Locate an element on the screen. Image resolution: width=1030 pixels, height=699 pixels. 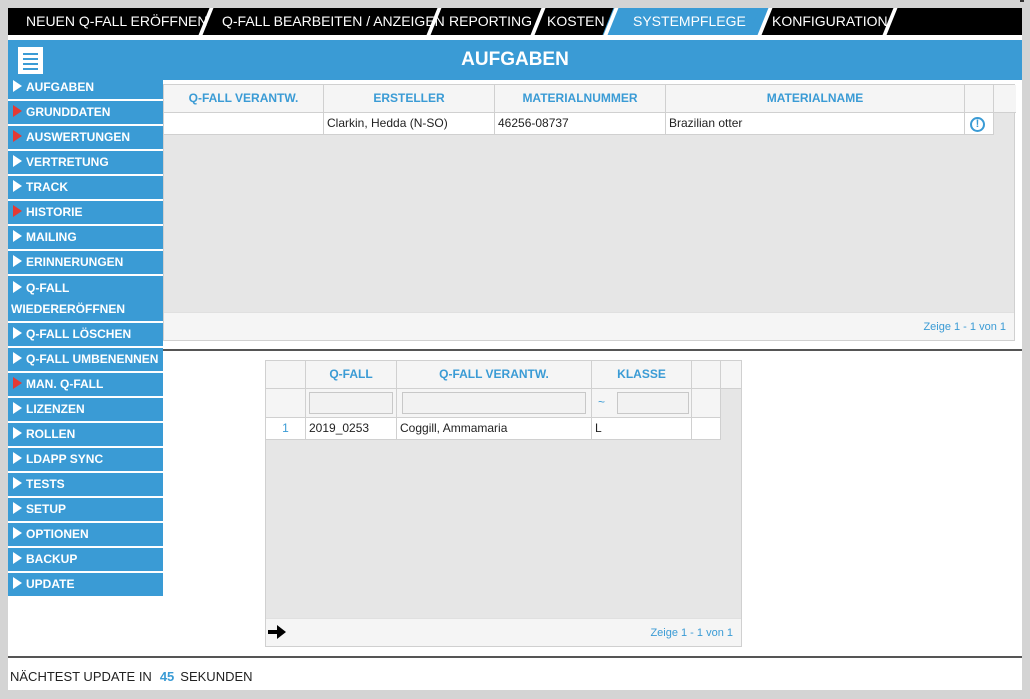
sidebar-item-vertretung: VERTRETUNG is located at coordinates (85, 163).